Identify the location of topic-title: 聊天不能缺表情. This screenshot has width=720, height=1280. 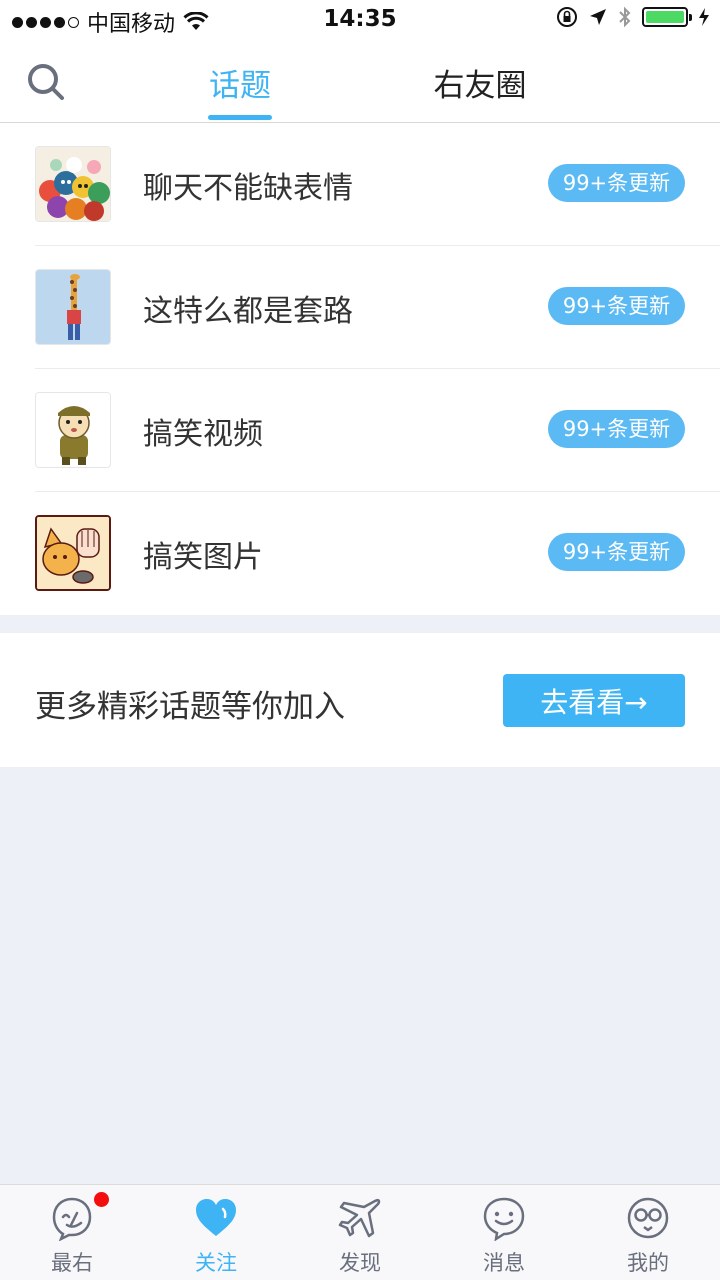
(248, 188).